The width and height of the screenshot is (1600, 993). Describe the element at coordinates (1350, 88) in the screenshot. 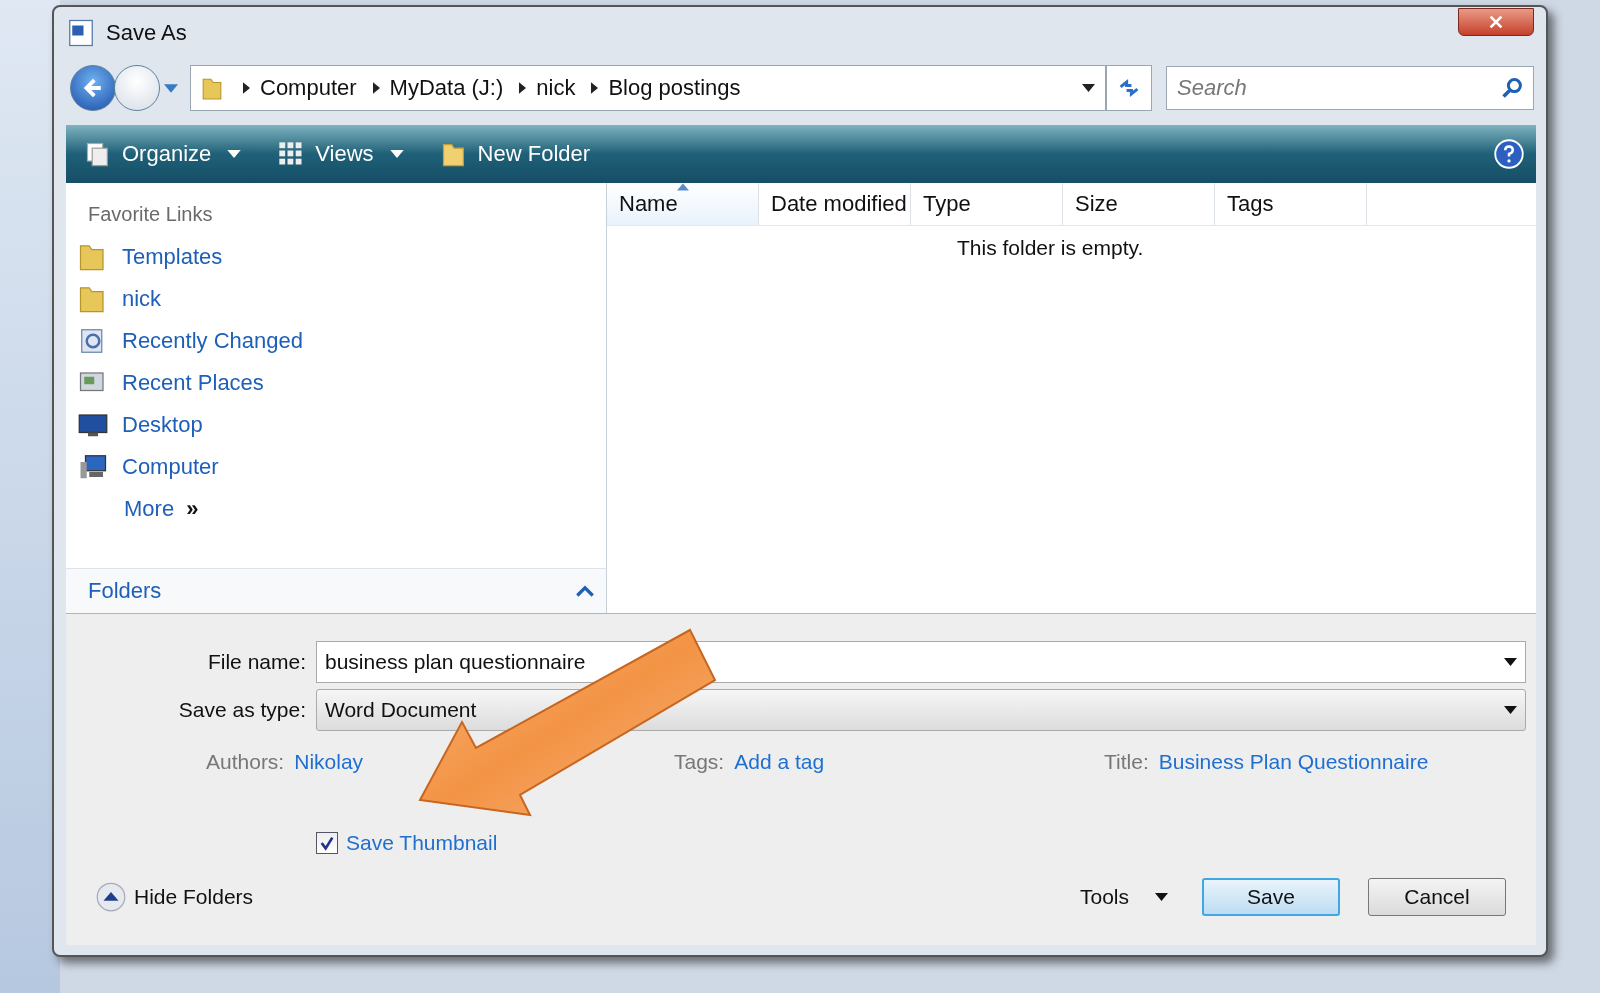

I see `search-field: Search` at that location.